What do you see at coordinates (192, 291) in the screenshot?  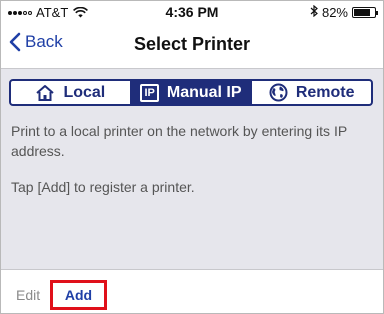 I see `bottom-toolbar: Edit Add` at bounding box center [192, 291].